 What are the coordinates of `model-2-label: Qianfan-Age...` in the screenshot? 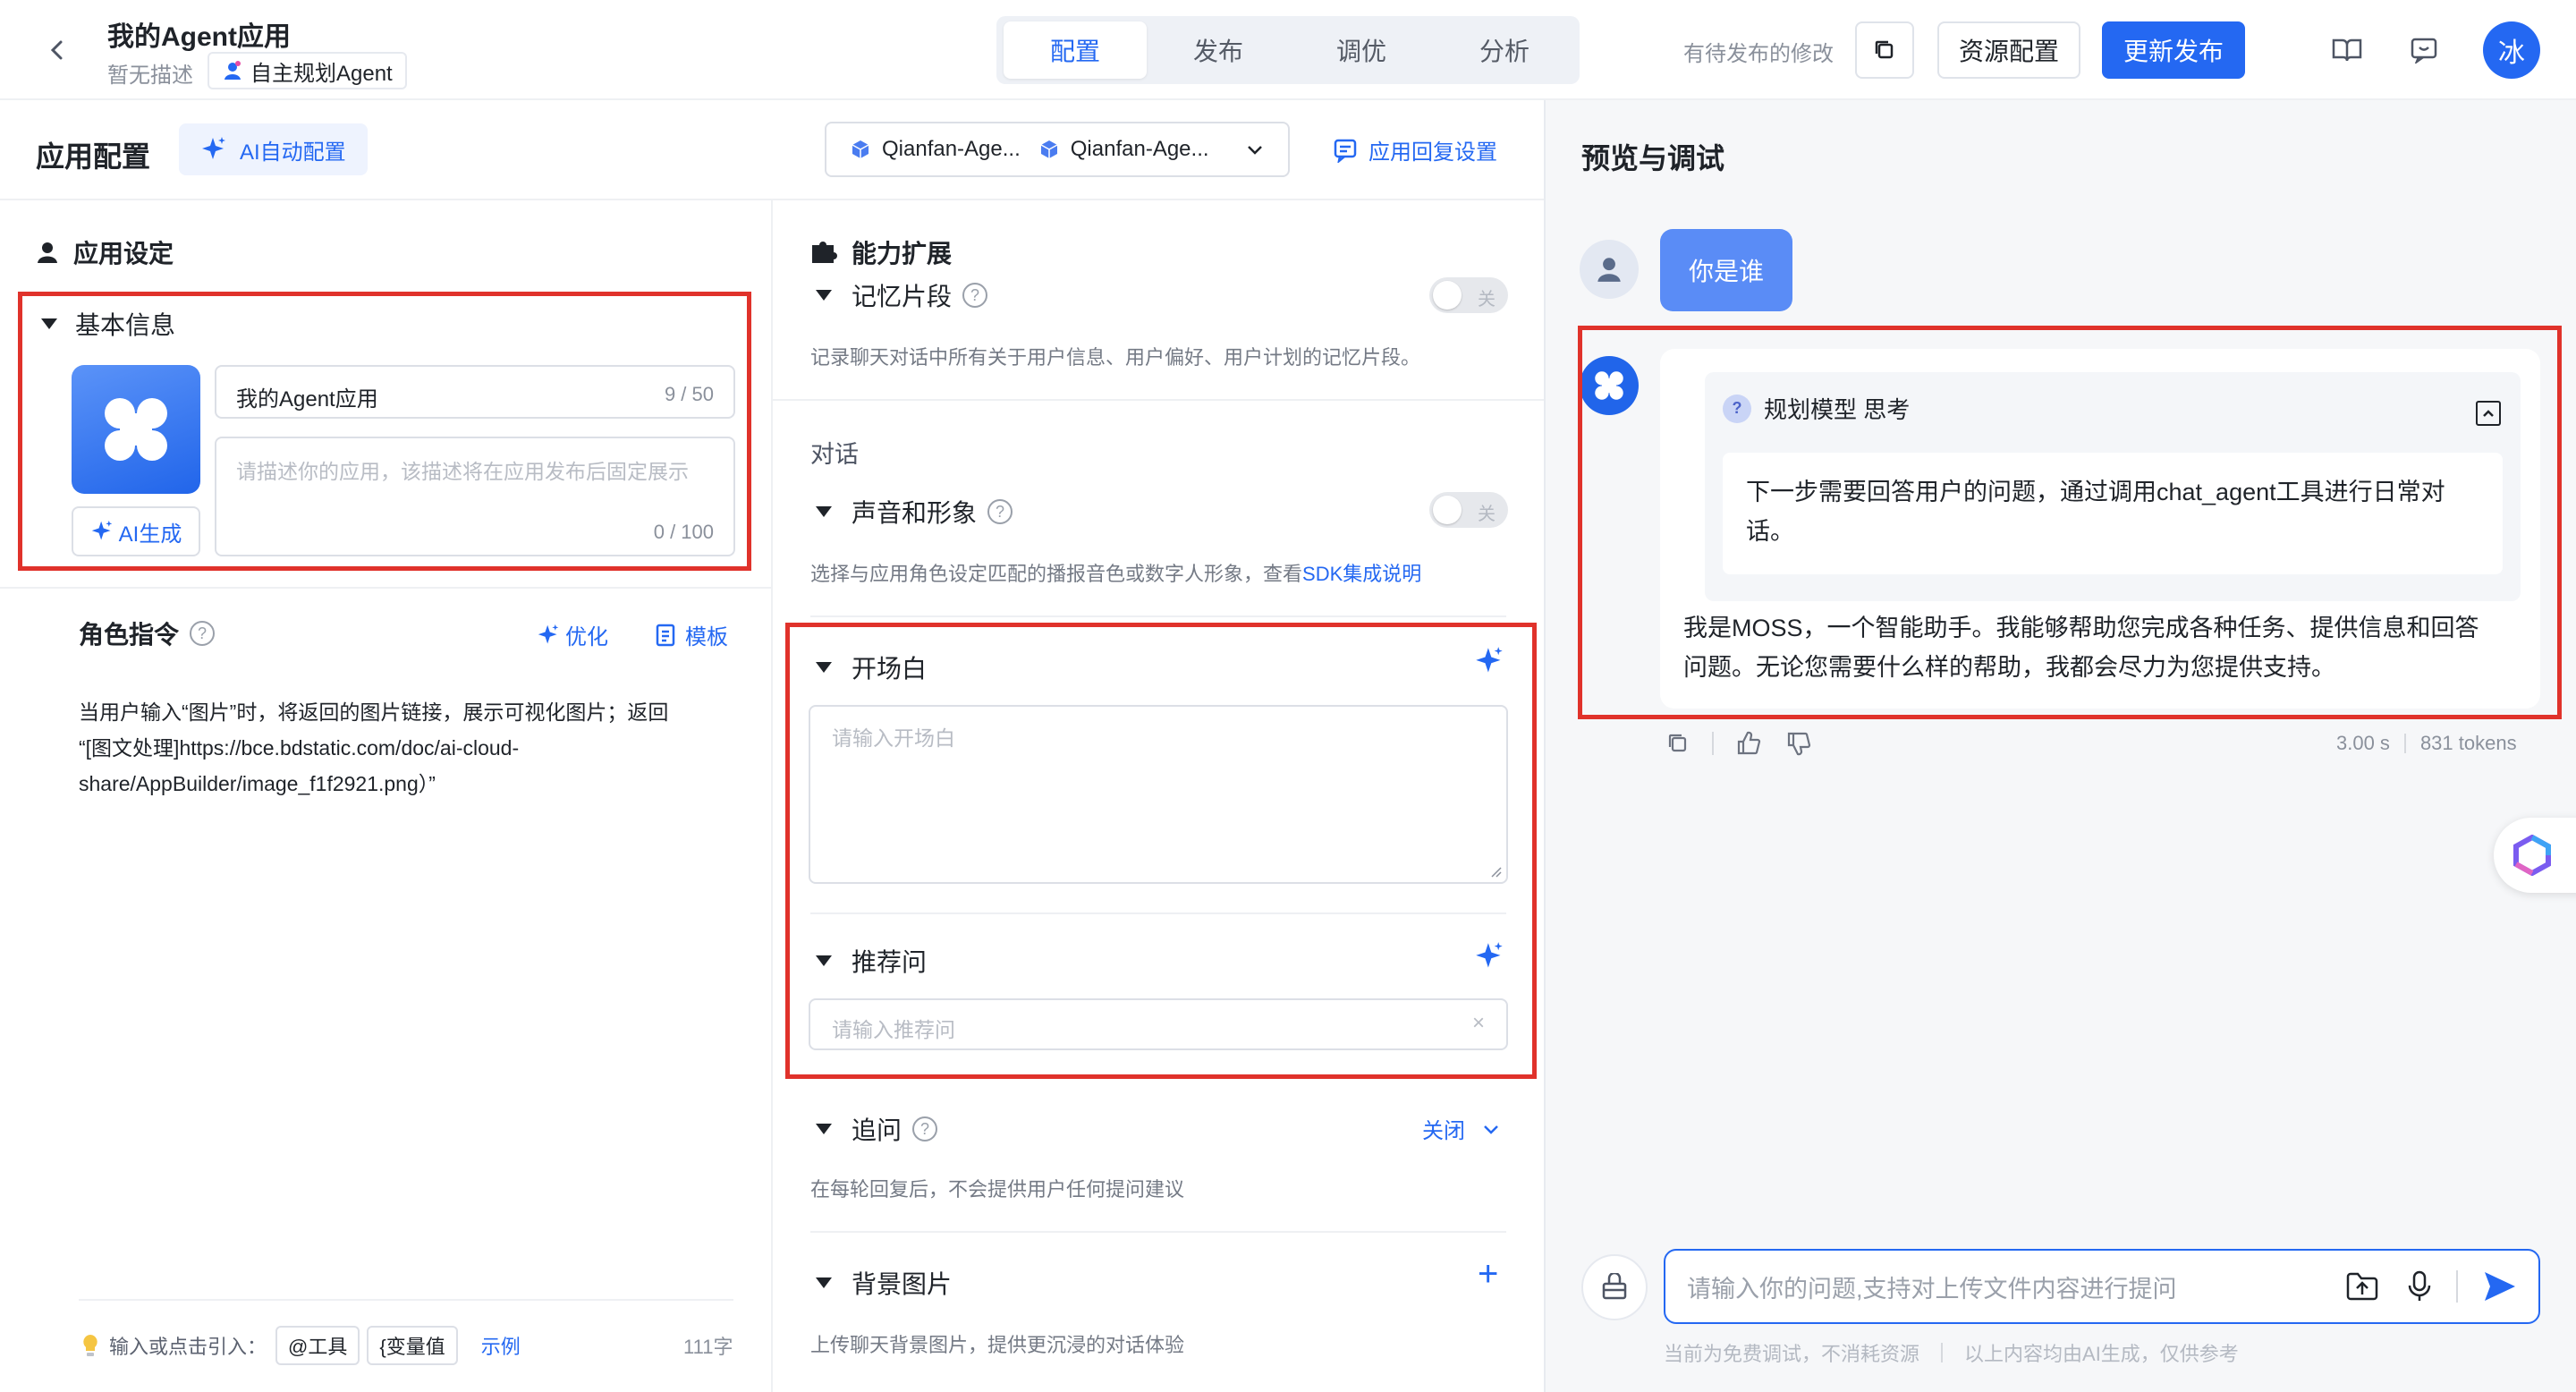 It's located at (1139, 149).